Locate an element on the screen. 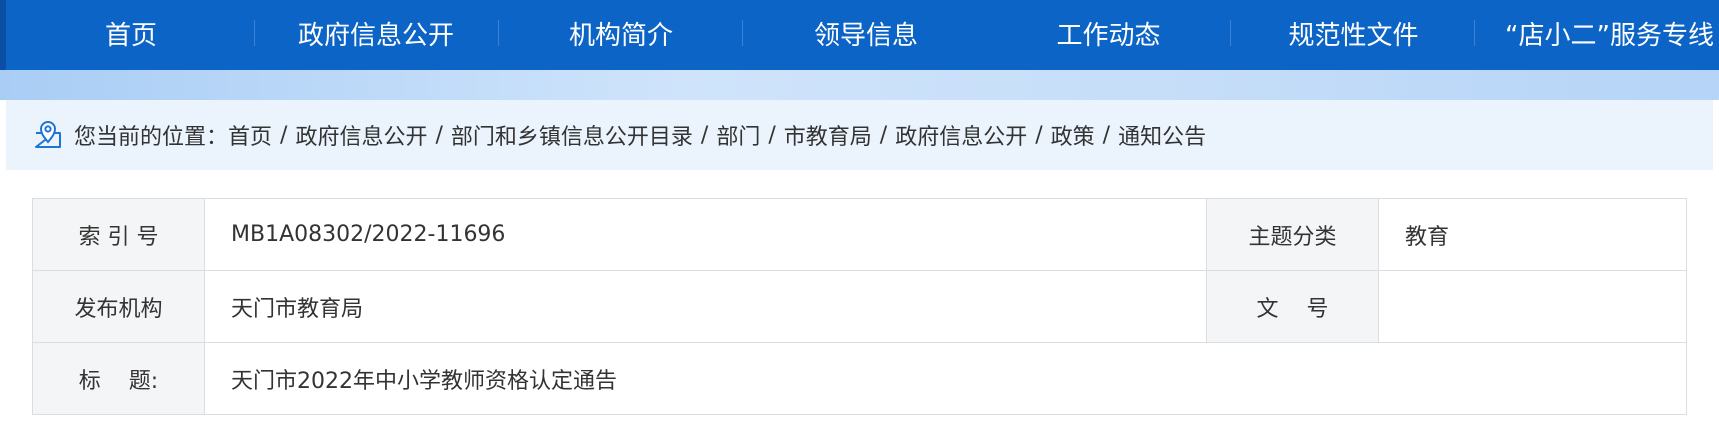 Image resolution: width=1719 pixels, height=426 pixels. topic-value: 教育 is located at coordinates (1532, 234).